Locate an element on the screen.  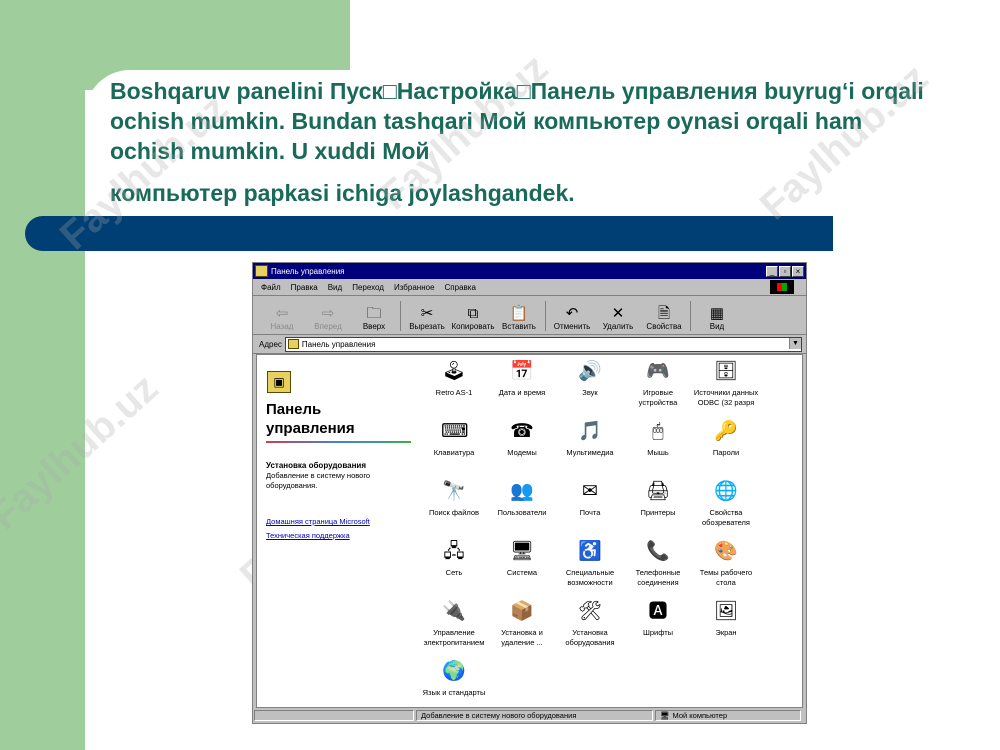
minimize-button: _ is located at coordinates (772, 271).